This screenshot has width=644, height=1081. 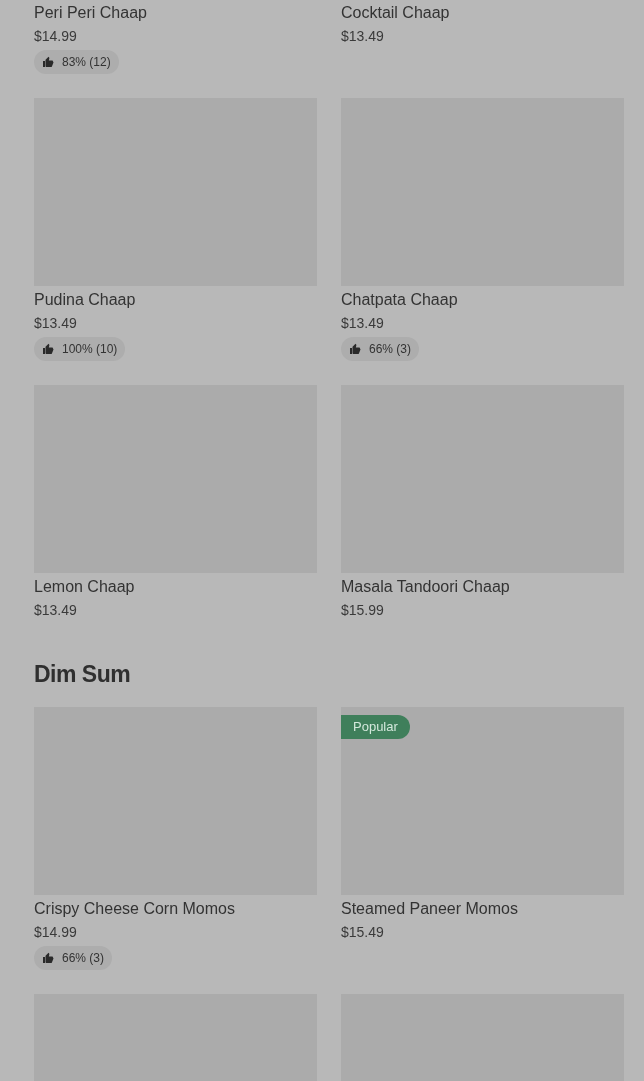 What do you see at coordinates (362, 932) in the screenshot?
I see `item-price: $15.49` at bounding box center [362, 932].